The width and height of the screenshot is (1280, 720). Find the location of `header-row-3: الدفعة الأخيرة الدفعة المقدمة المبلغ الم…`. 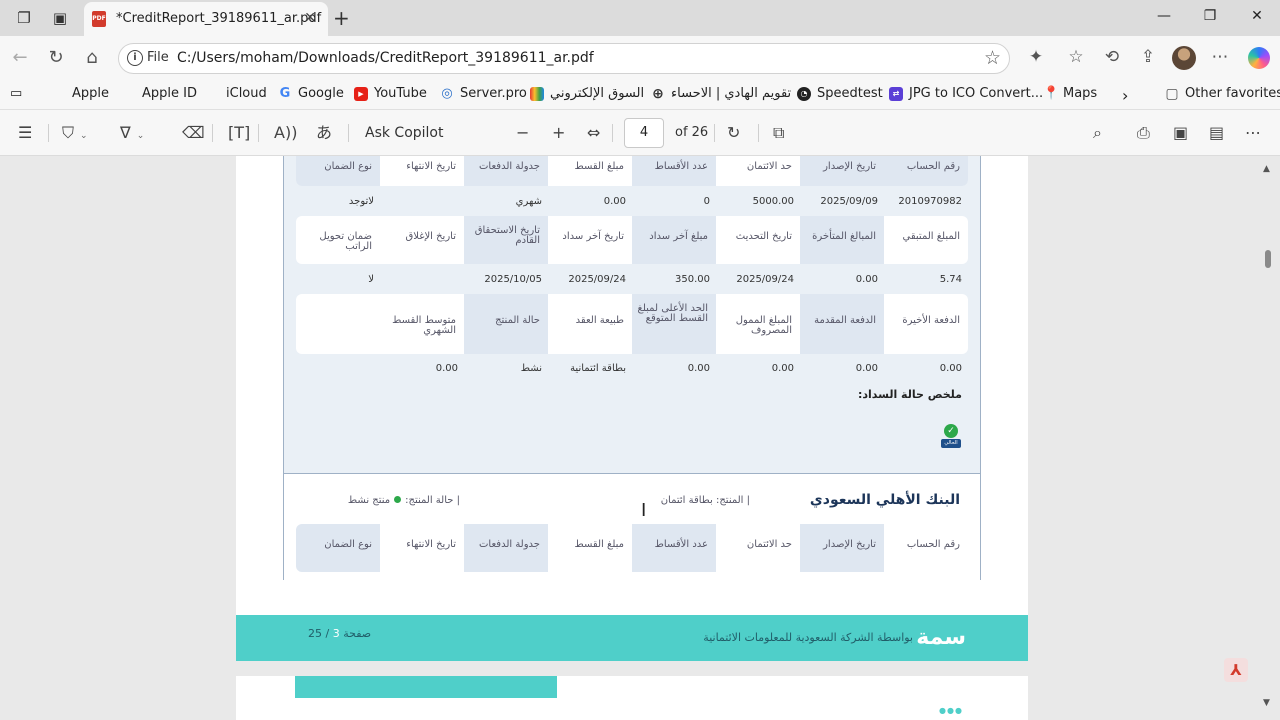

header-row-3: الدفعة الأخيرة الدفعة المقدمة المبلغ الم… is located at coordinates (632, 324).